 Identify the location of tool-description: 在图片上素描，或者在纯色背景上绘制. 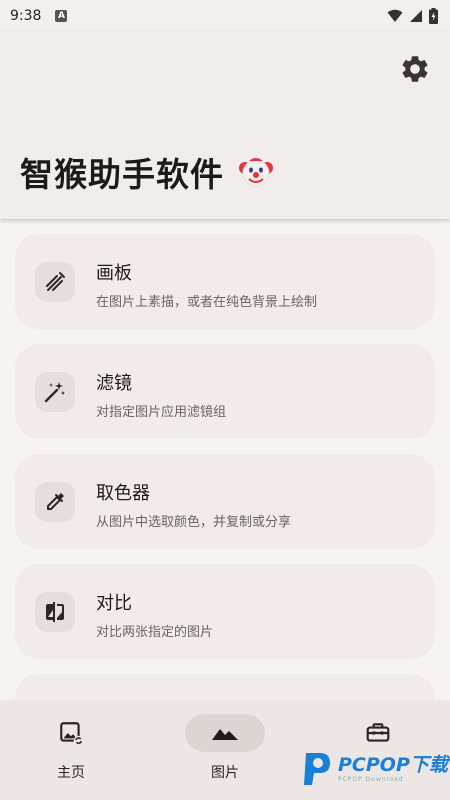
(207, 302).